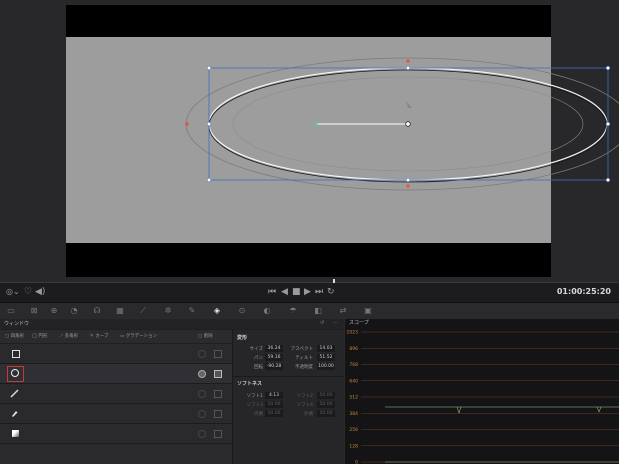  Describe the element at coordinates (99, 336) in the screenshot. I see `tab-curve: ✎ カーブ` at that location.